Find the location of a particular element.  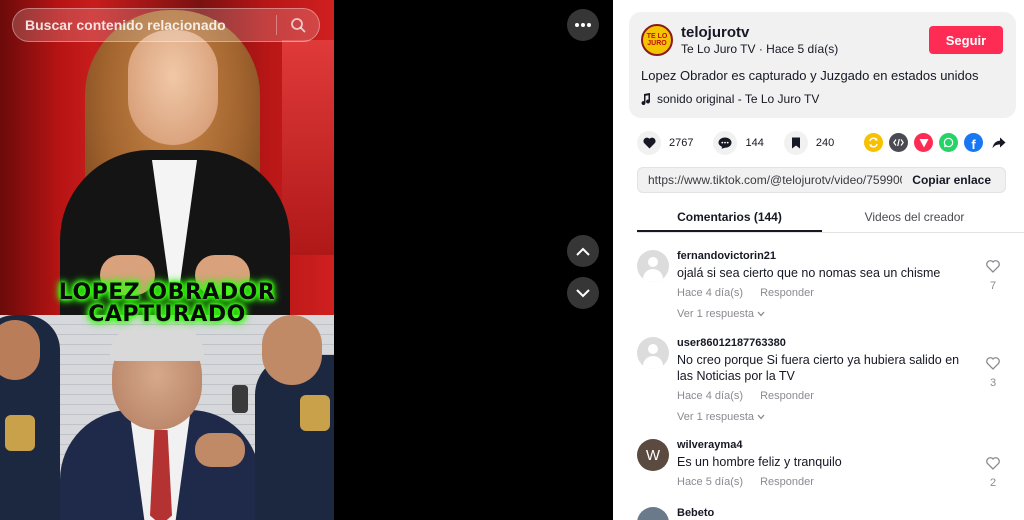

next-video-button is located at coordinates (583, 293).